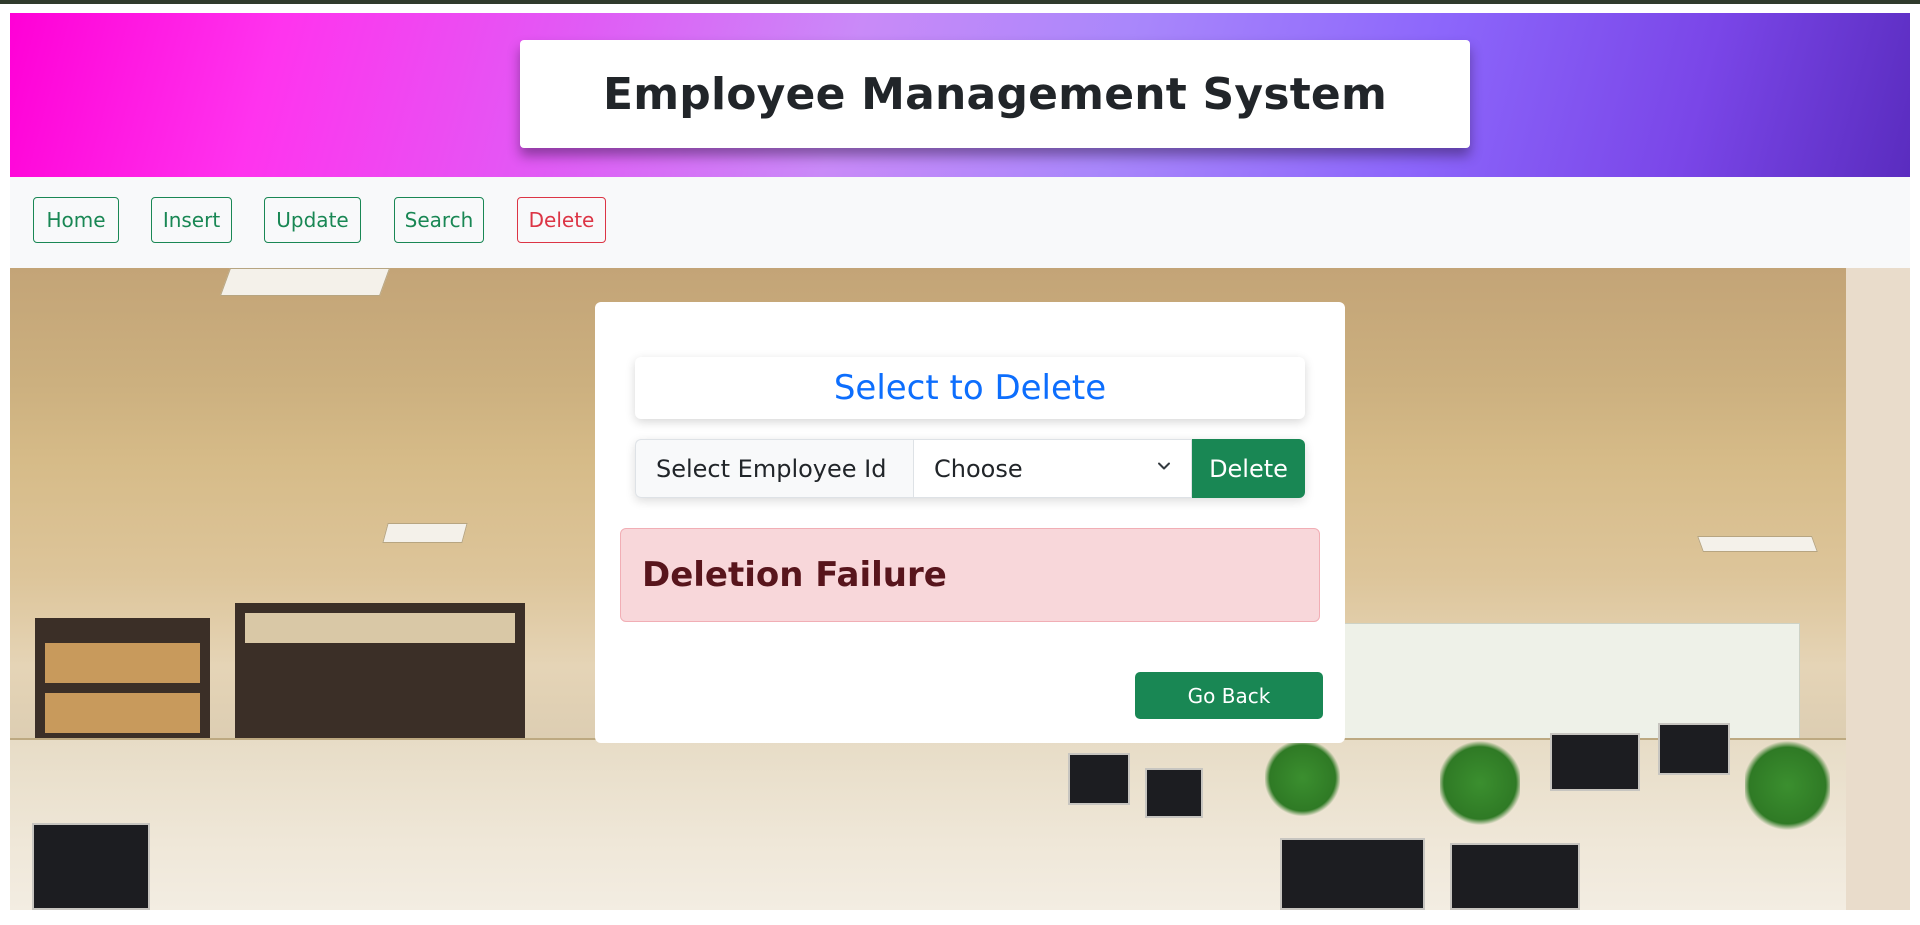 This screenshot has height=925, width=1920. Describe the element at coordinates (794, 575) in the screenshot. I see `alert-message: Deletion Failure` at that location.